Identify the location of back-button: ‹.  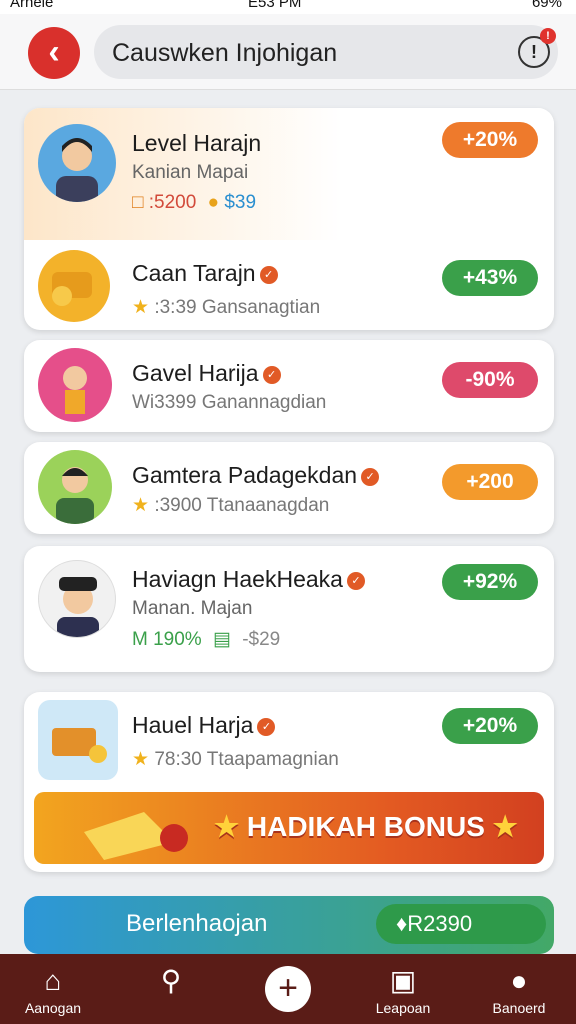
(54, 53).